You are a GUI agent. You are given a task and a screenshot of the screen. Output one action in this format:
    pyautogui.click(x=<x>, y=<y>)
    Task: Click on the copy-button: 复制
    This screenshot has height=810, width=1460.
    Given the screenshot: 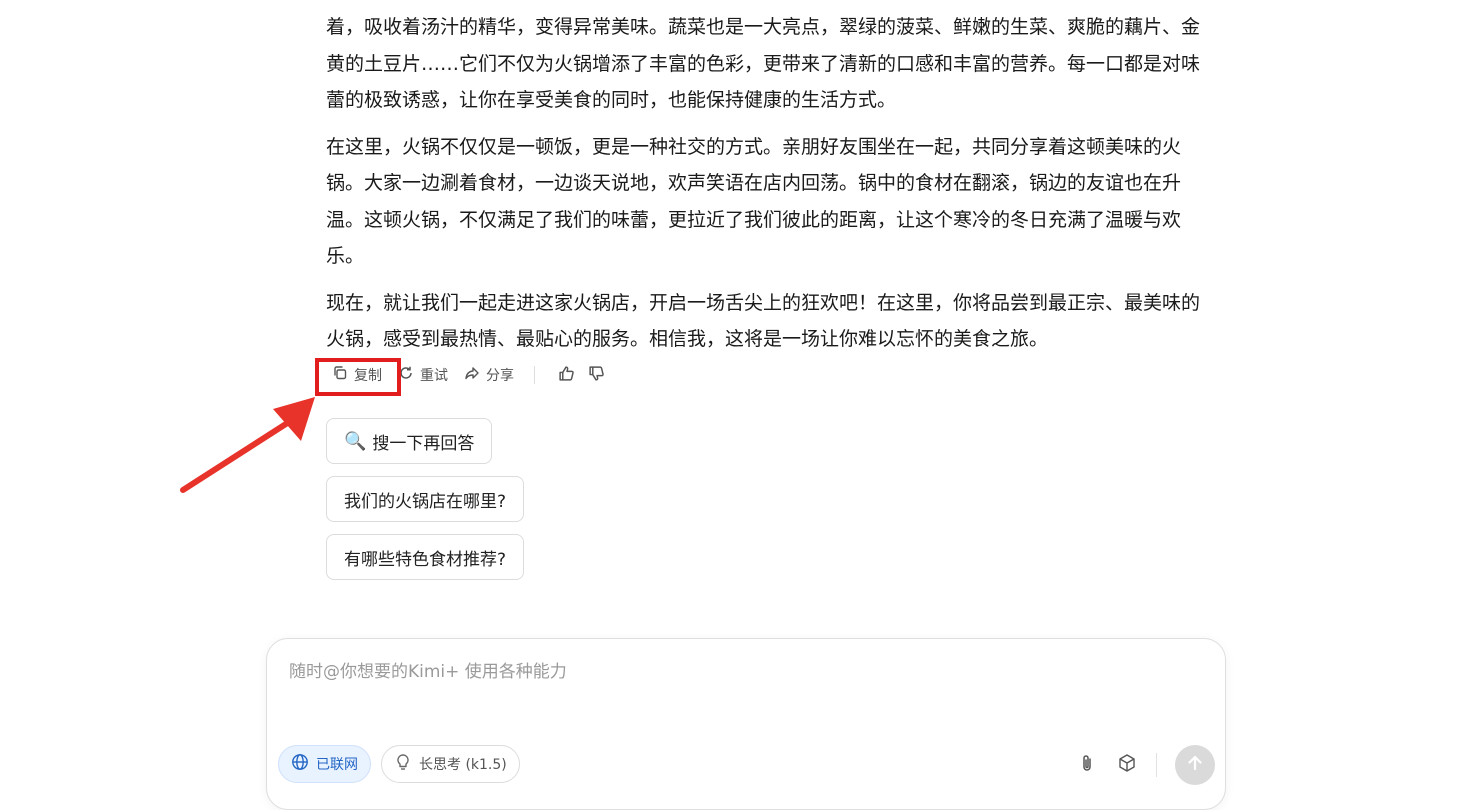 What is the action you would take?
    pyautogui.click(x=357, y=375)
    